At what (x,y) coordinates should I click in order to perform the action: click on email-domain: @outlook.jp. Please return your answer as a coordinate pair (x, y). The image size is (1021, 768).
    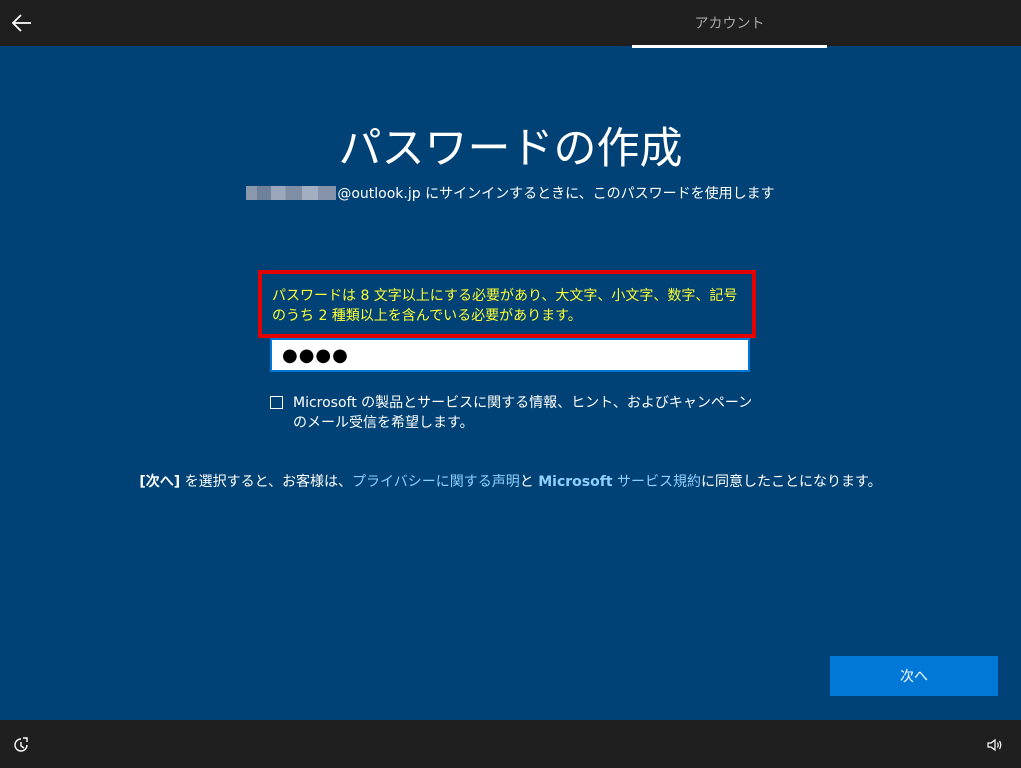
    Looking at the image, I should click on (379, 194).